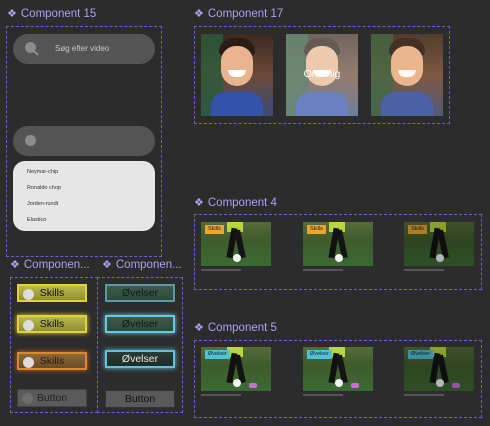 The width and height of the screenshot is (490, 426). I want to click on frame-title: Component 4, so click(242, 202).